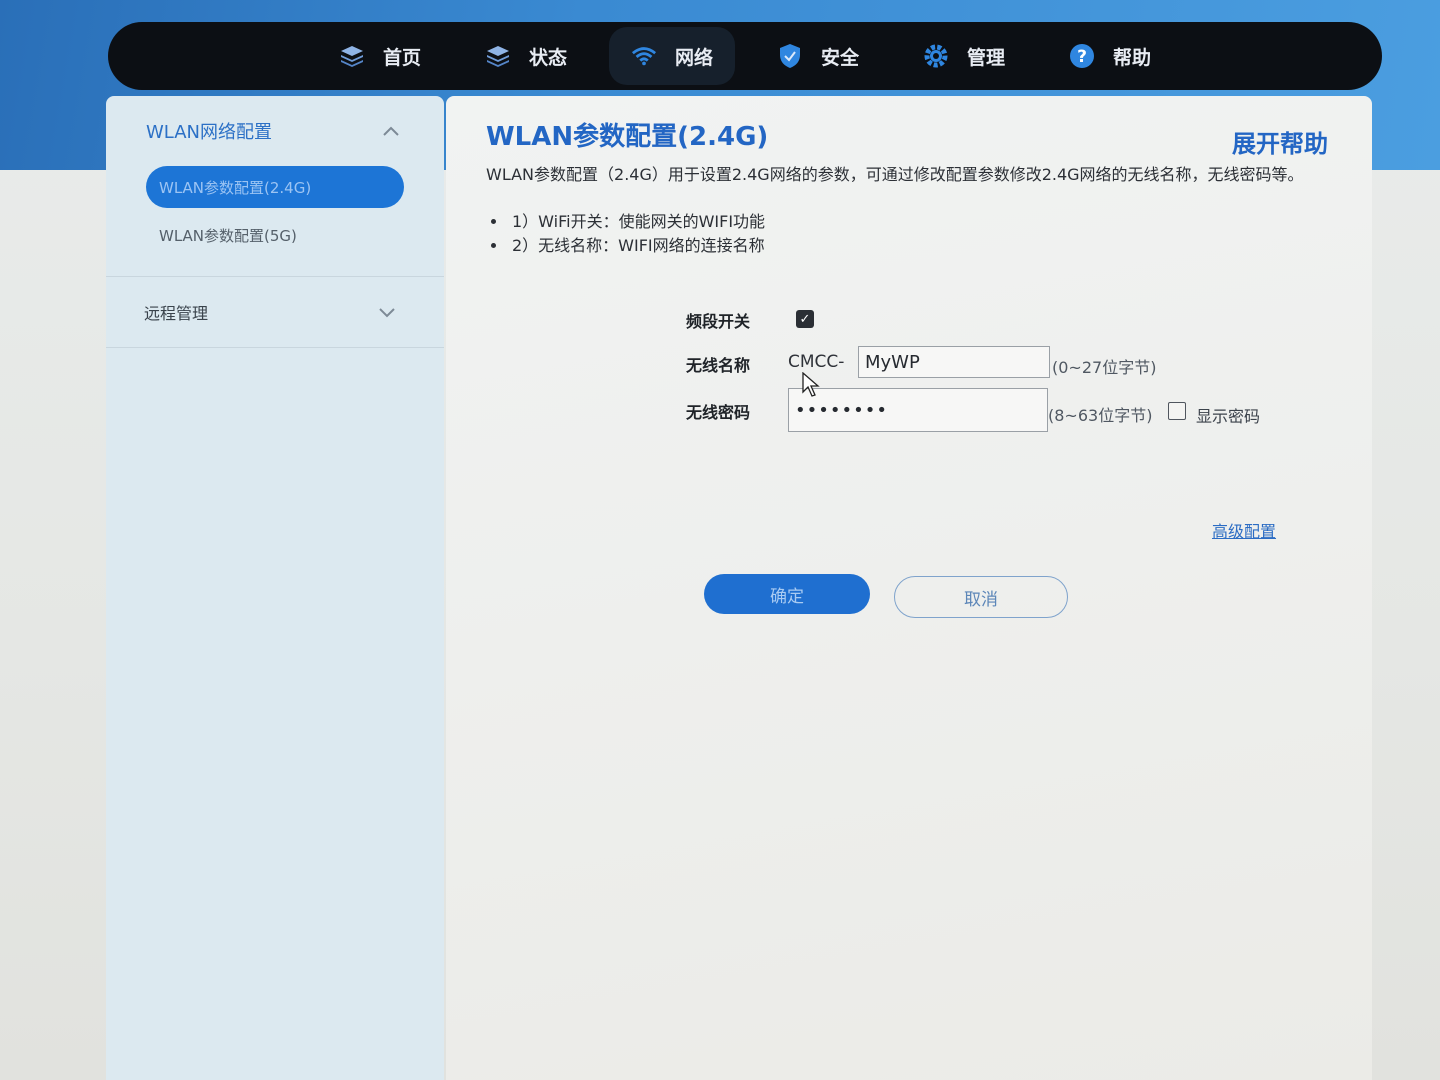 This screenshot has width=1440, height=1080. I want to click on ssid-input: MyWP, so click(954, 362).